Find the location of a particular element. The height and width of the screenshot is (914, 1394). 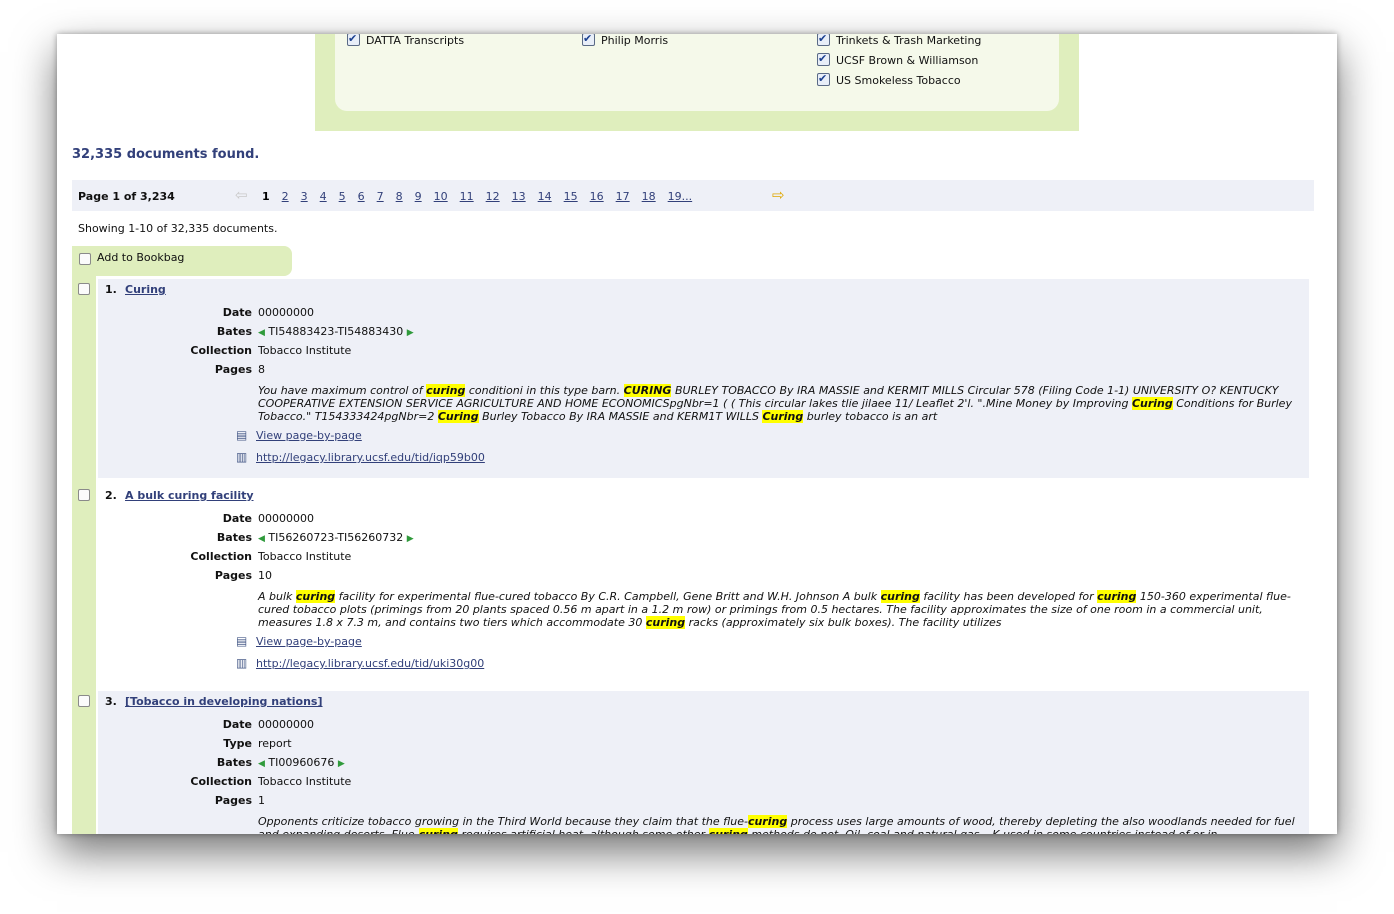

result-title-link: [Tobacco in developing nations] is located at coordinates (224, 701).